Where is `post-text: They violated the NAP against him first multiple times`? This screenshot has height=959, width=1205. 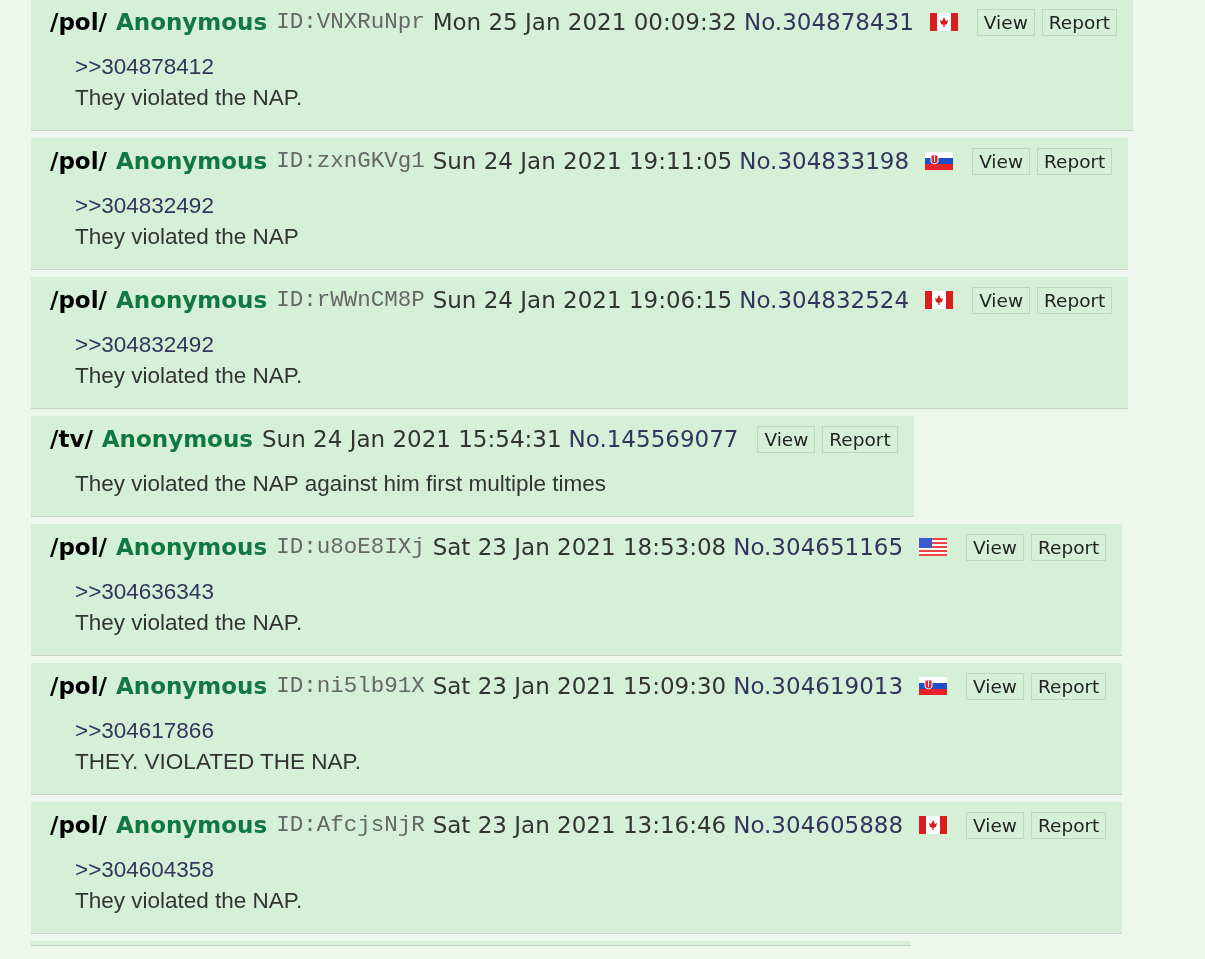
post-text: They violated the NAP against him first multiple times is located at coordinates (341, 484).